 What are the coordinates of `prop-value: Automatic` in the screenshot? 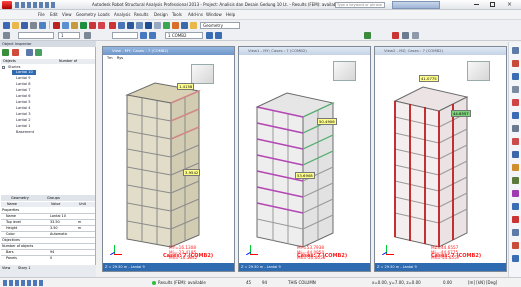 It's located at (58, 234).